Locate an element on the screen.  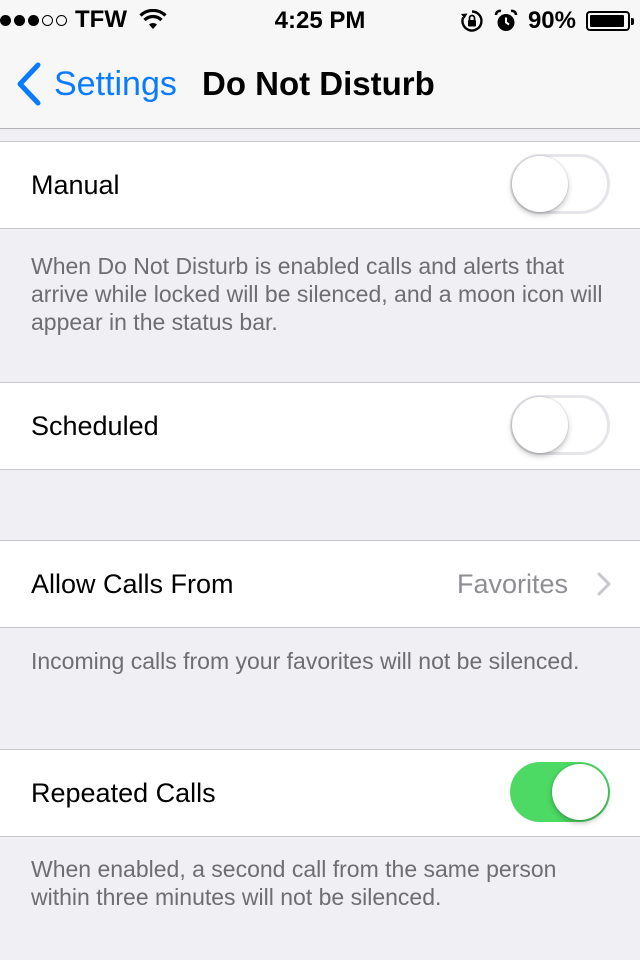
manual-toggle is located at coordinates (560, 184).